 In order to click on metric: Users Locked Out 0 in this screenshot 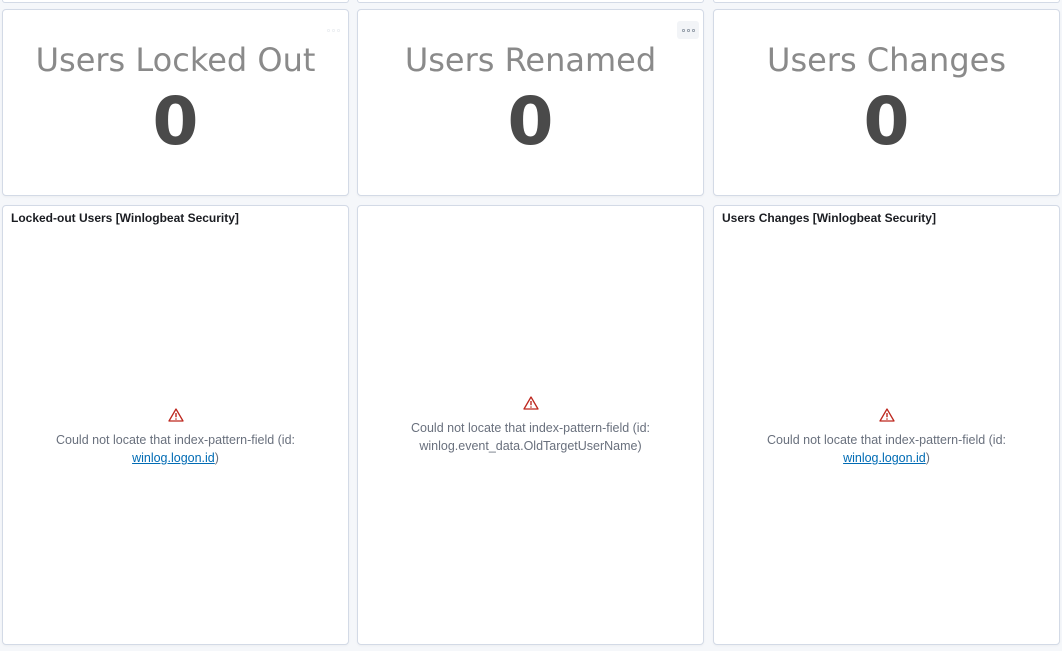, I will do `click(175, 102)`.